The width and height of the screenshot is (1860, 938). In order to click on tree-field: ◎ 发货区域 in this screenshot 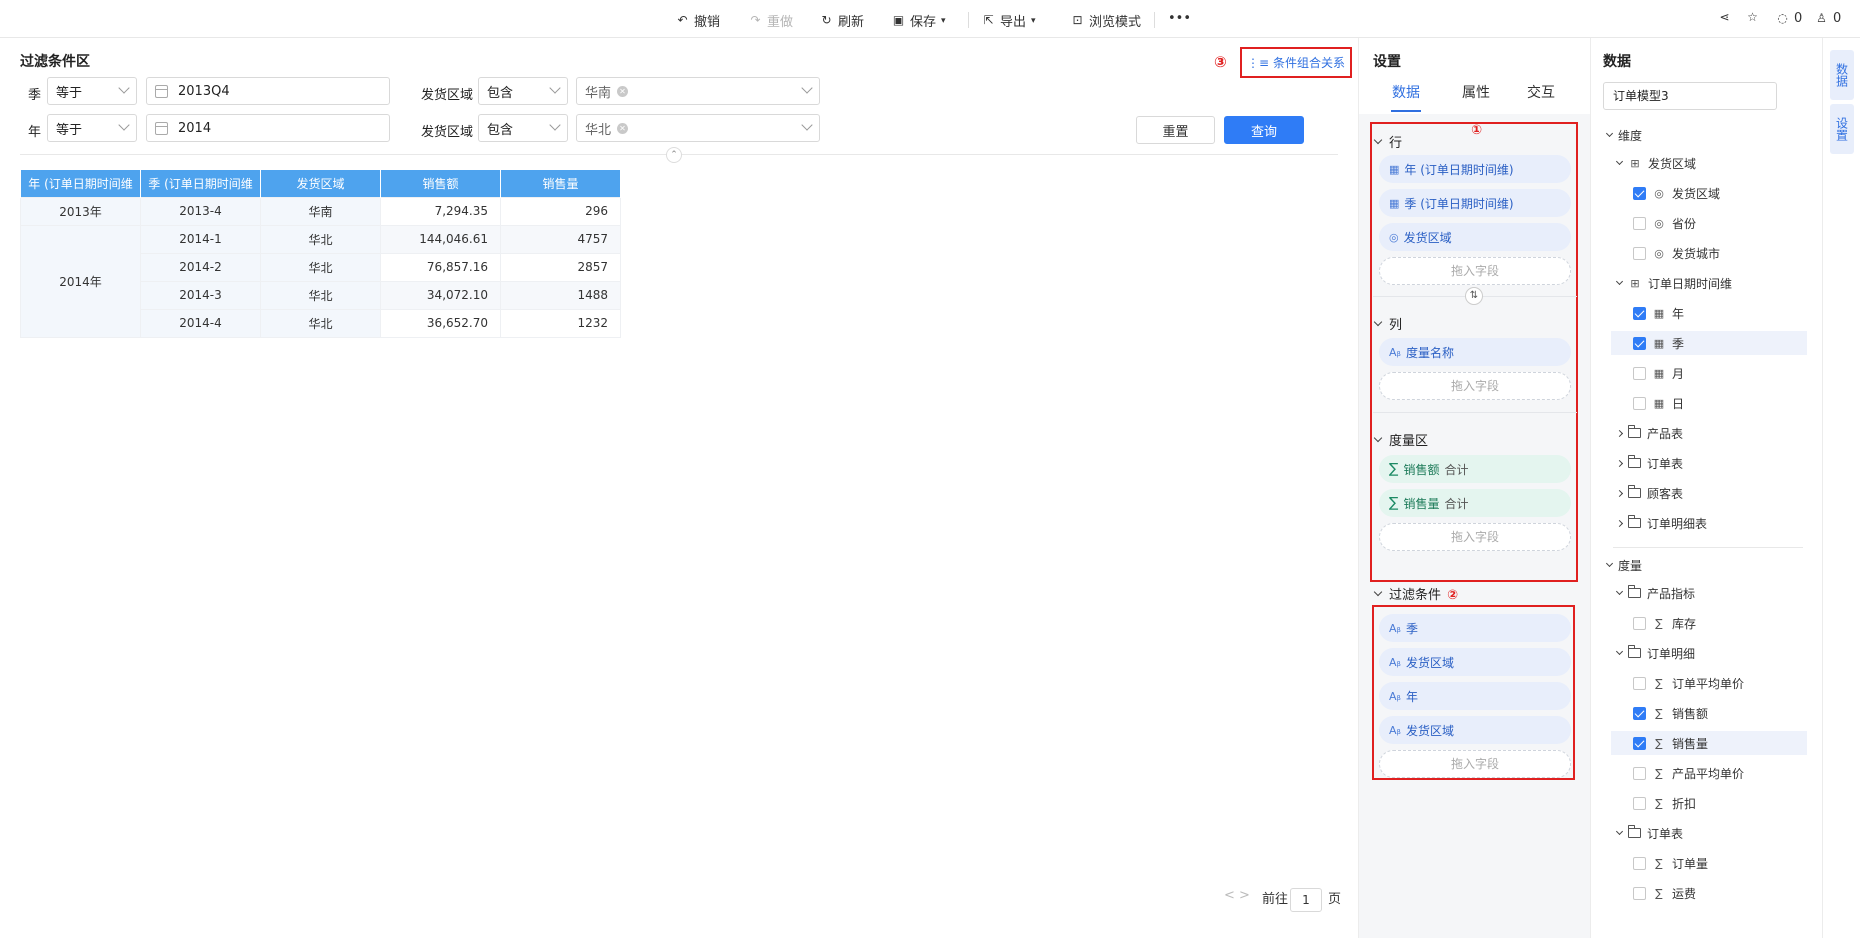, I will do `click(1709, 193)`.